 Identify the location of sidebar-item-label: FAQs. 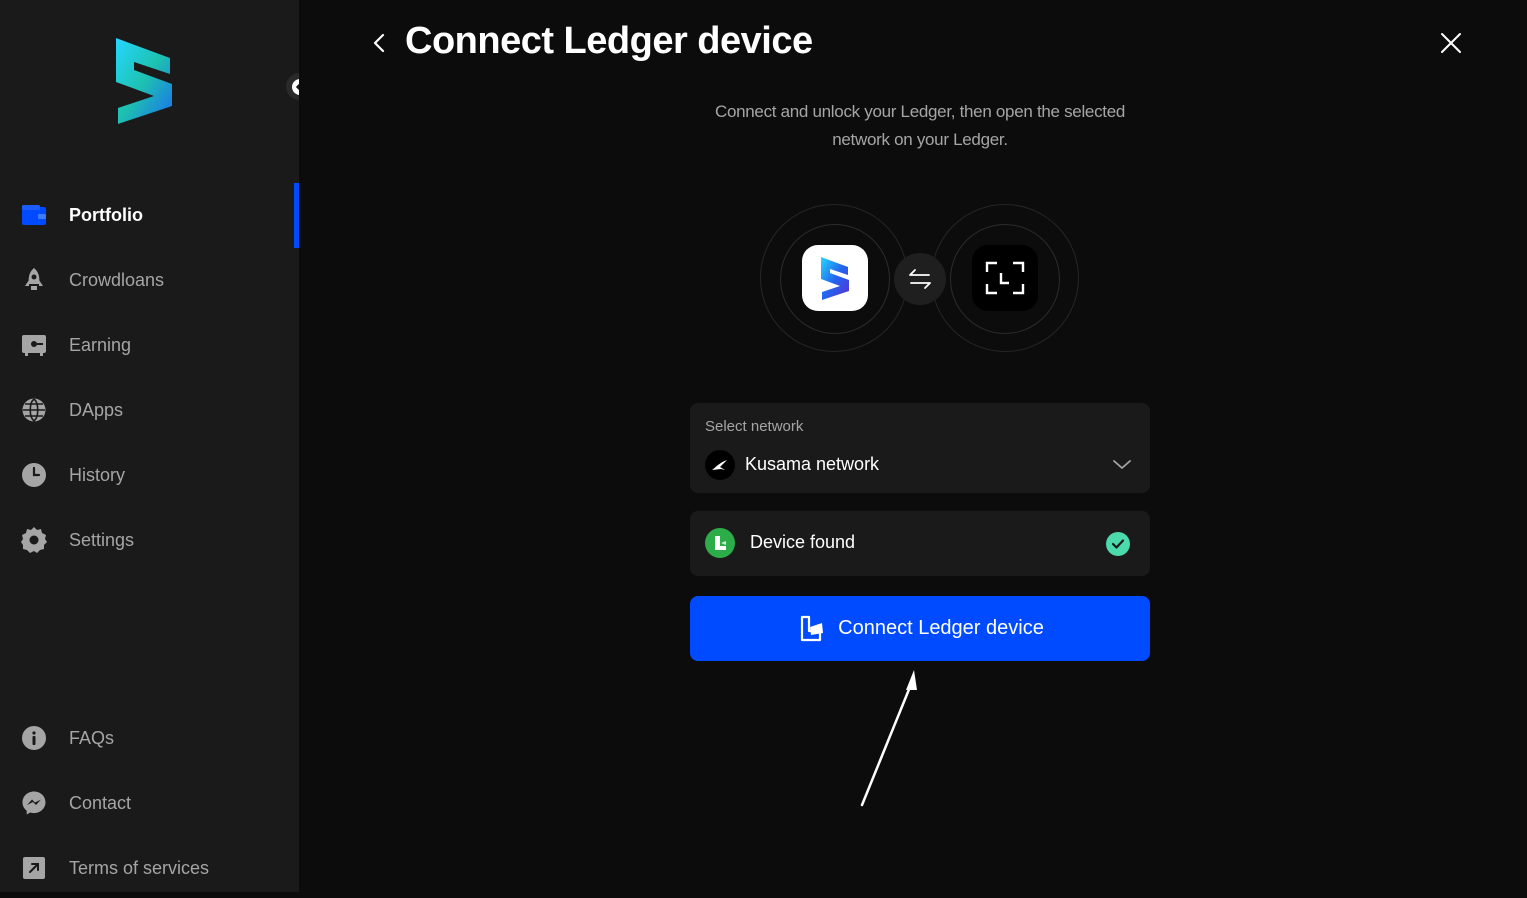
(92, 737).